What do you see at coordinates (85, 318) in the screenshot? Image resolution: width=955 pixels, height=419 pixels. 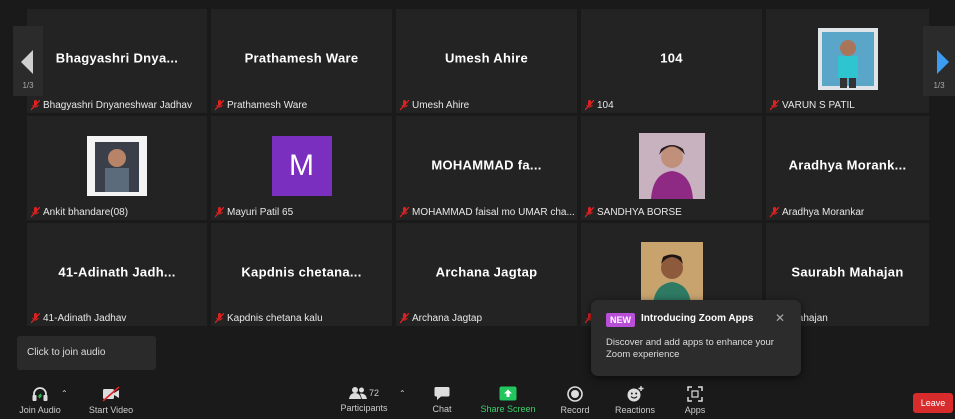 I see `participant-label-text: 41-Adinath Jadhav` at bounding box center [85, 318].